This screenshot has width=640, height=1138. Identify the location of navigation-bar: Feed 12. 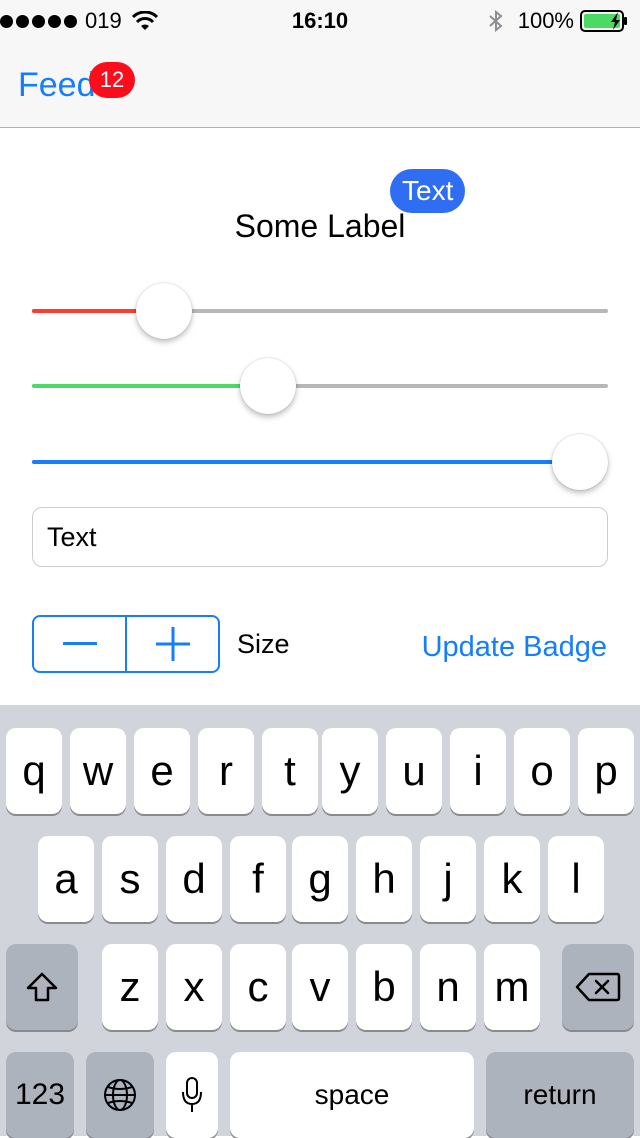
(320, 84).